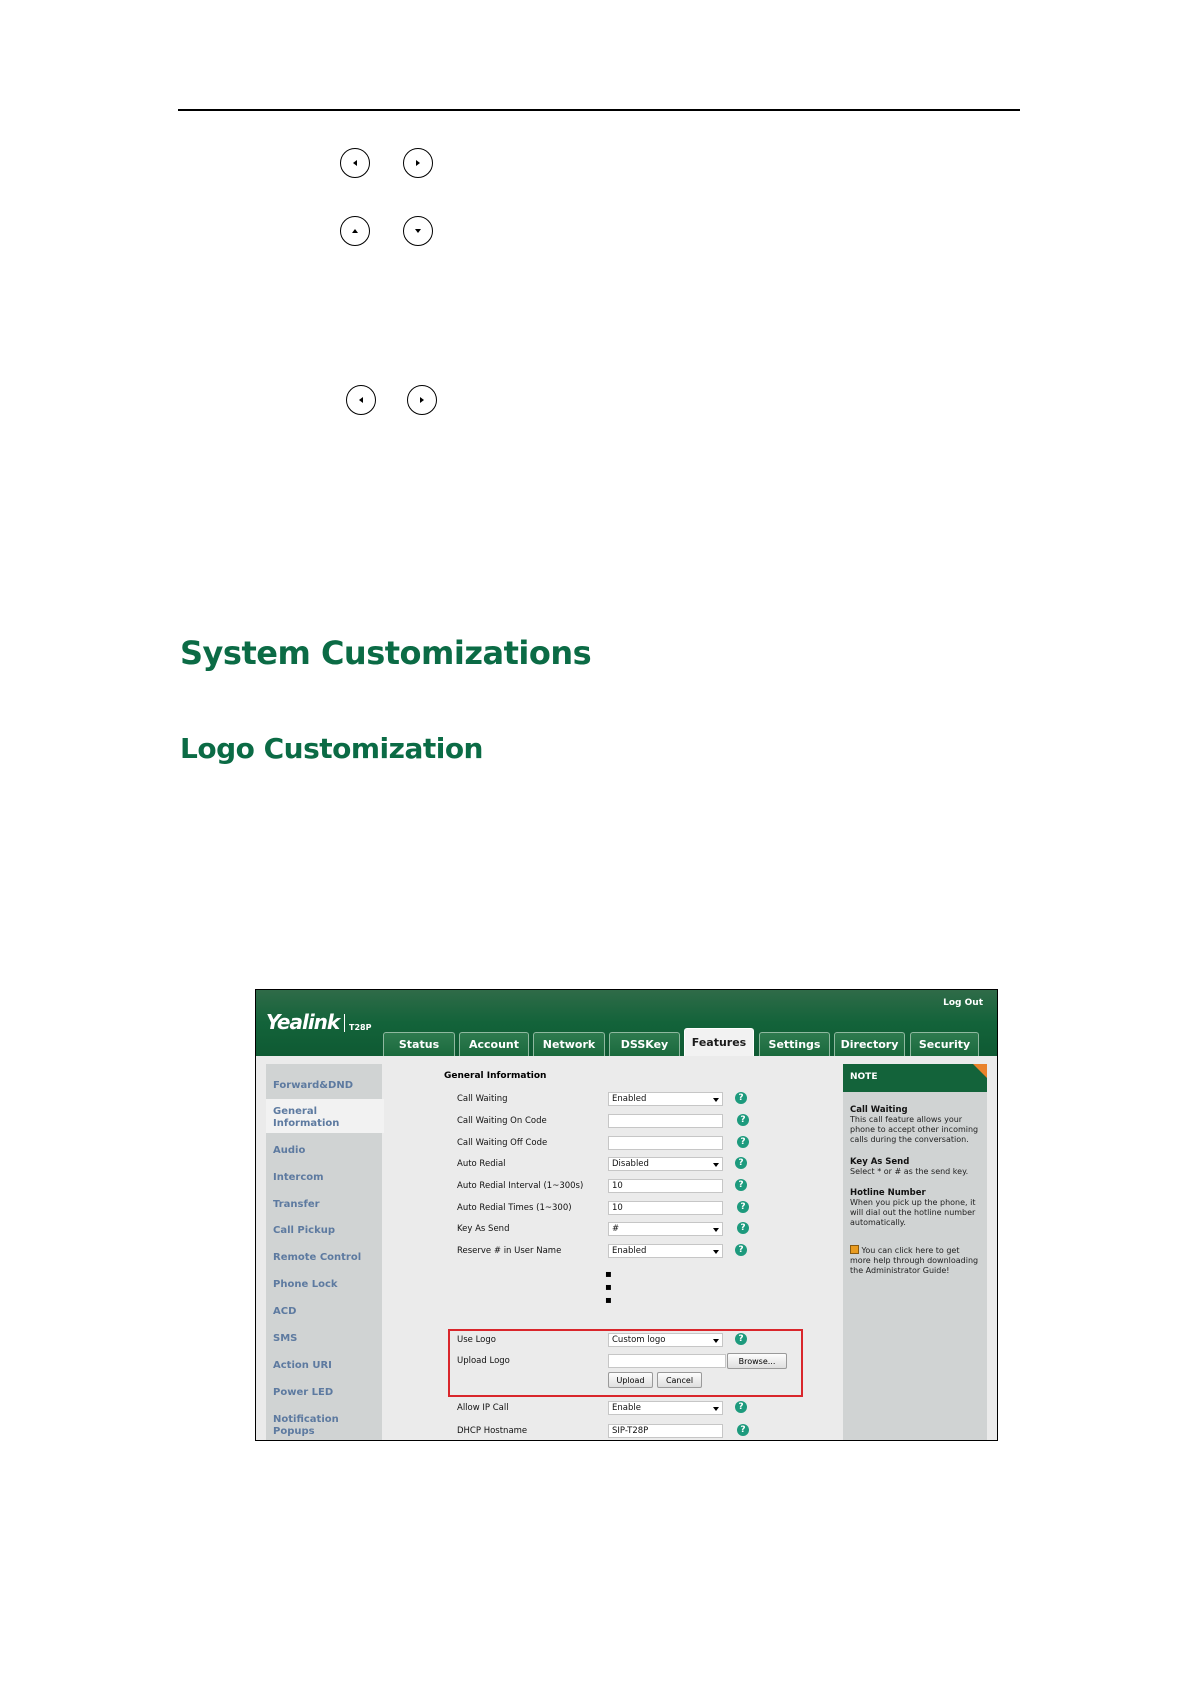 Image resolution: width=1190 pixels, height=1684 pixels. Describe the element at coordinates (980, 1071) in the screenshot. I see `page-corner-icon` at that location.